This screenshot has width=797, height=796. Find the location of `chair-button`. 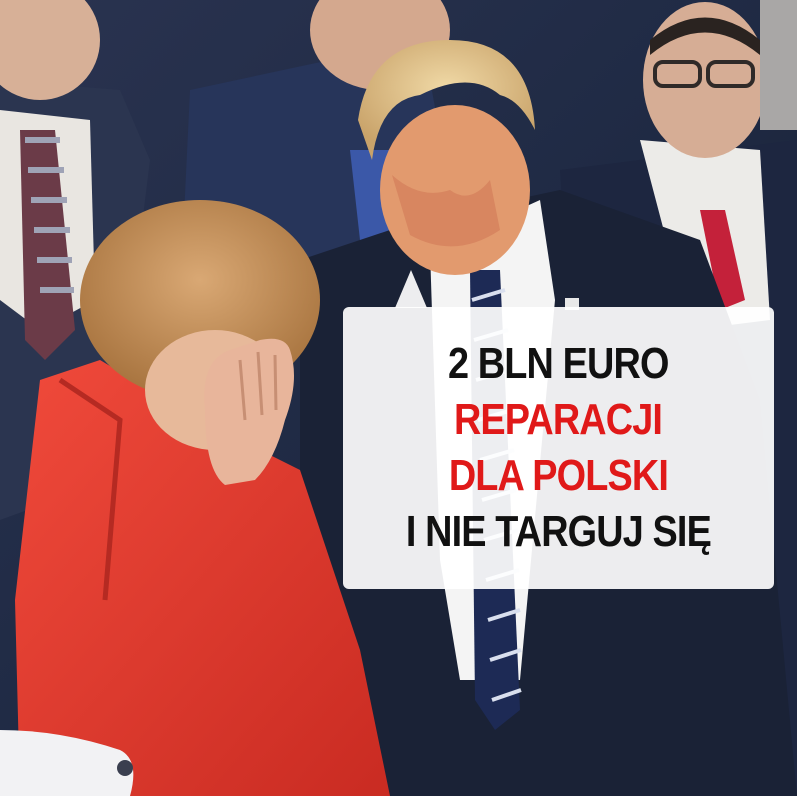

chair-button is located at coordinates (125, 768).